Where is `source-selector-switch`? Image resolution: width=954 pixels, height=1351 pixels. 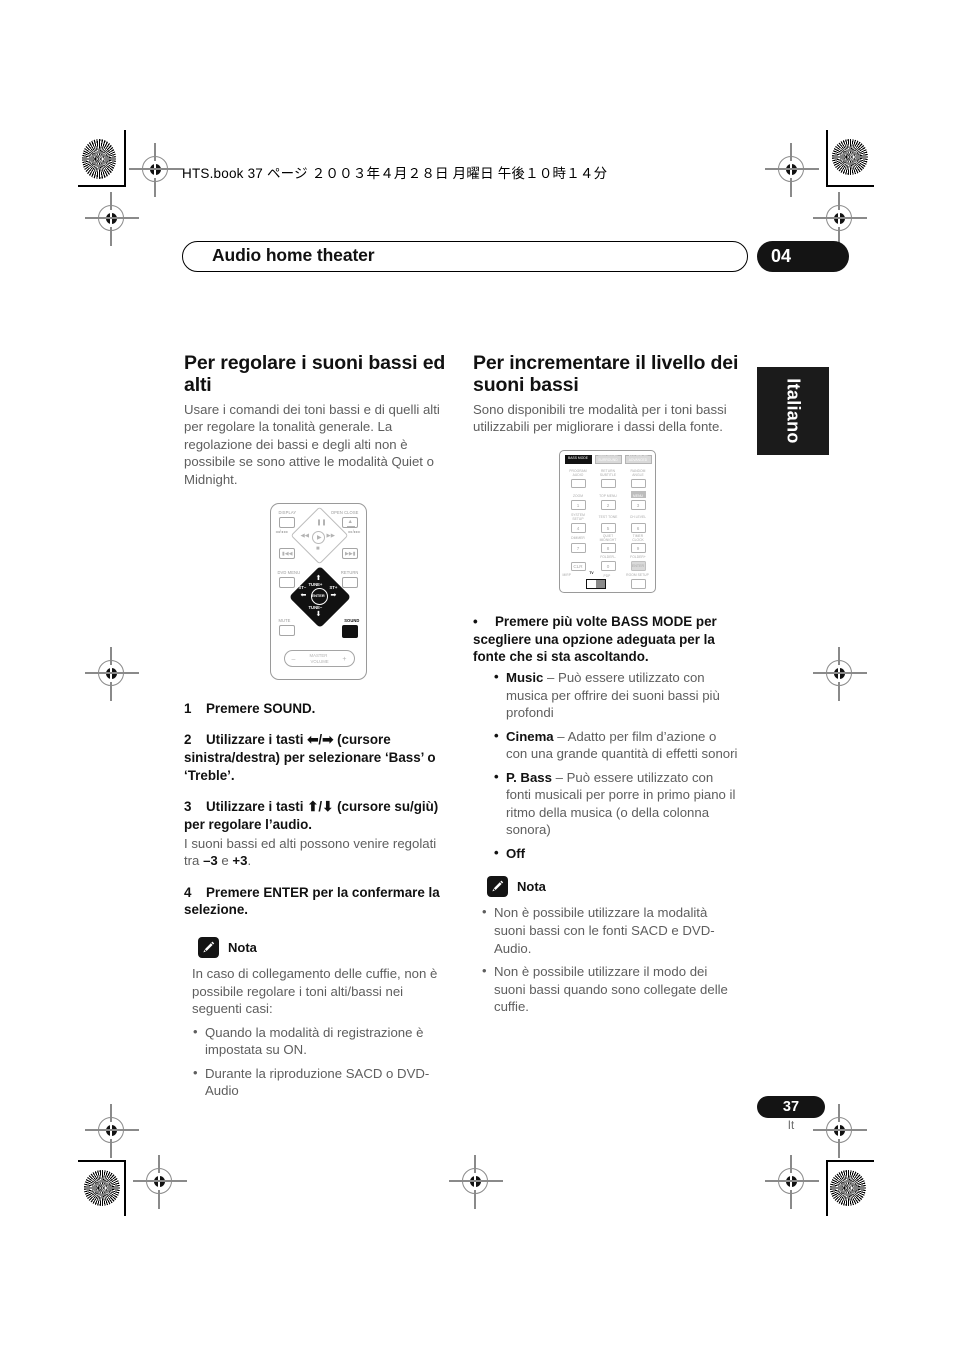
source-selector-switch is located at coordinates (595, 583).